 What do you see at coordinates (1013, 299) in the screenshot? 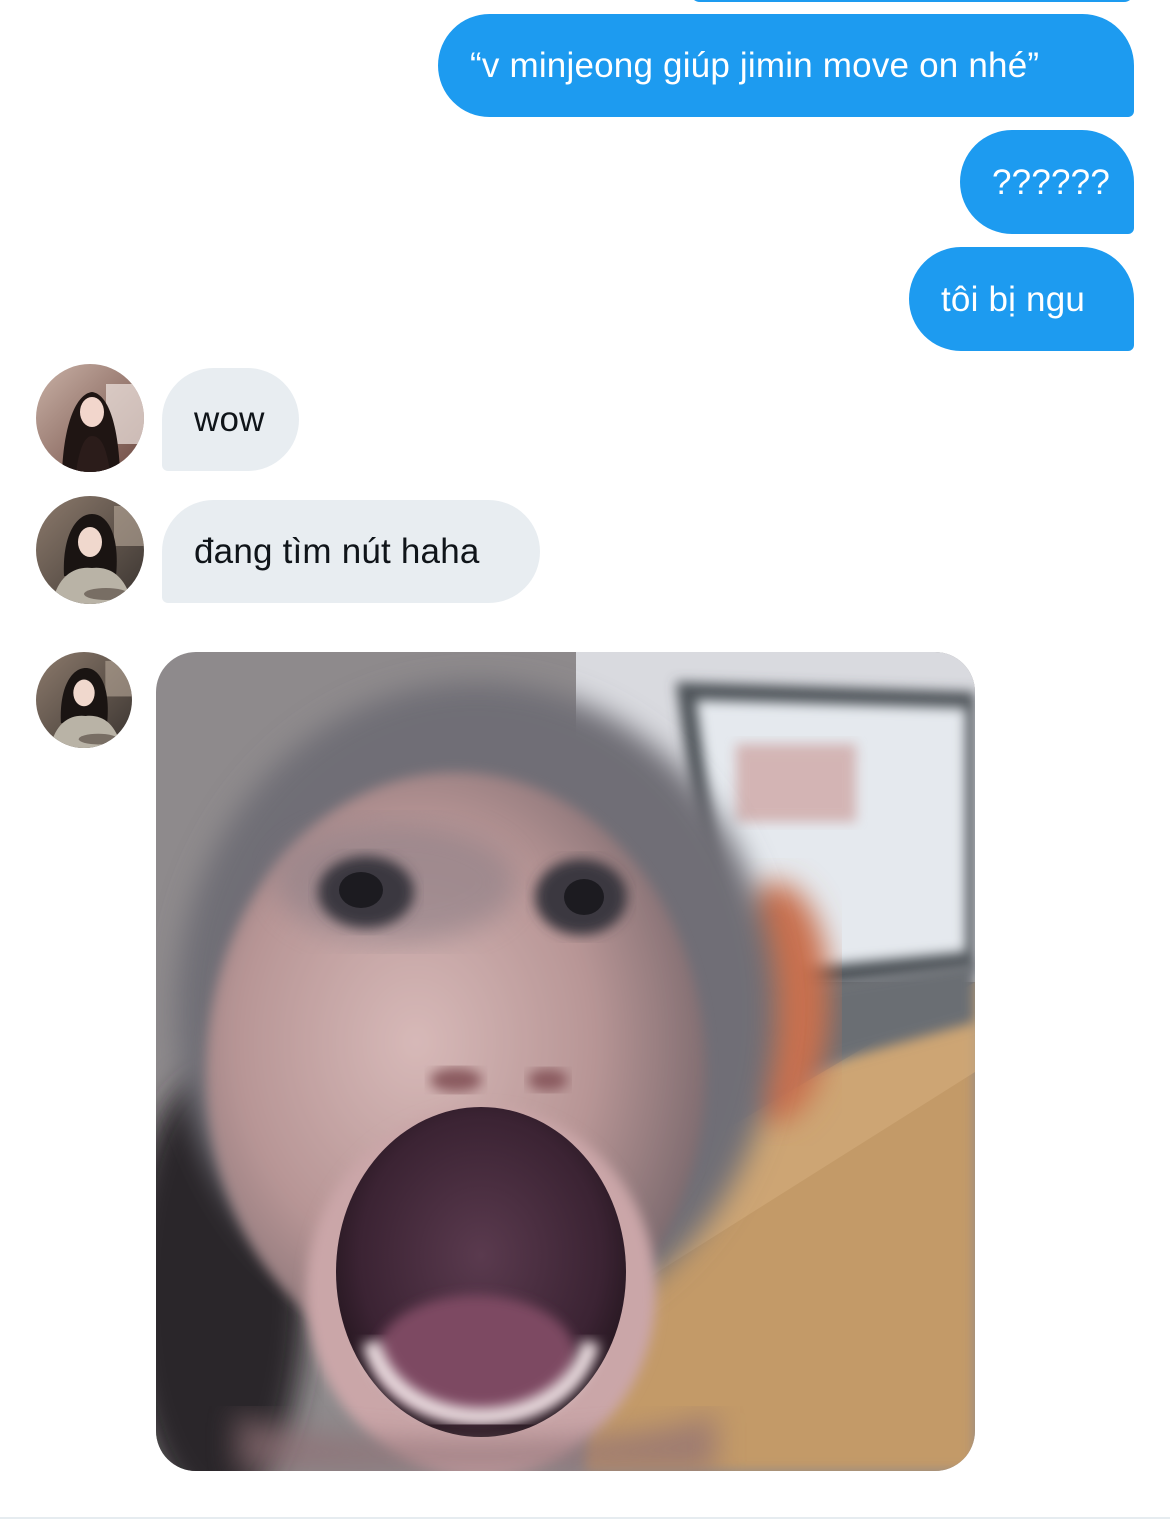
I see `message-text: tôi bị ngu` at bounding box center [1013, 299].